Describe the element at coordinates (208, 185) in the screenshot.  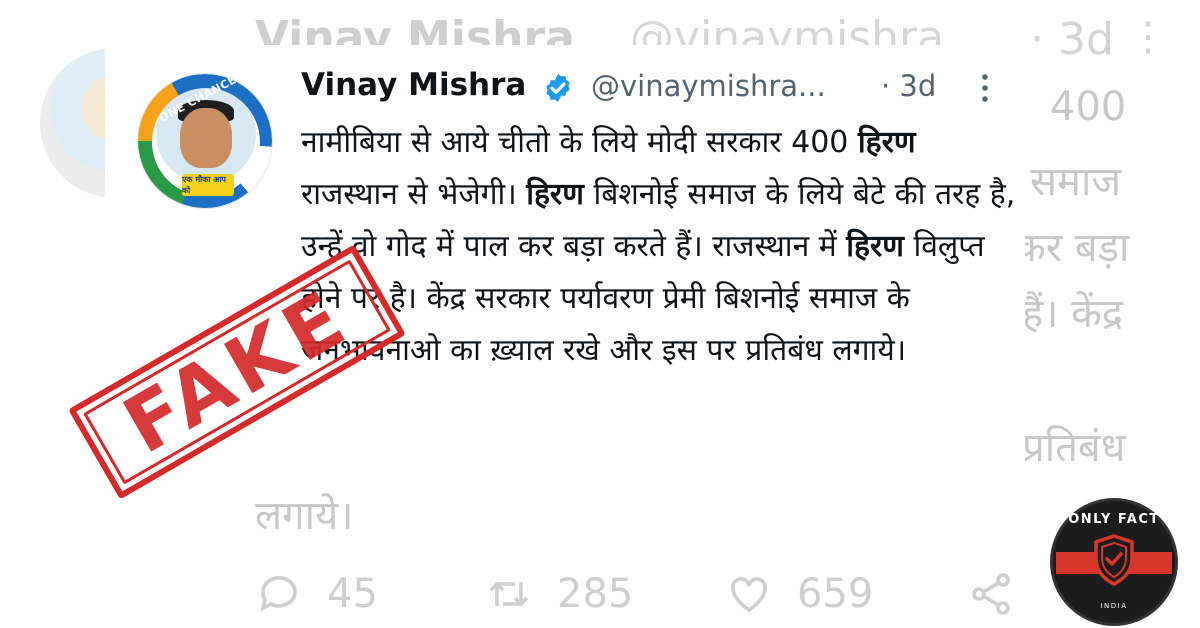
I see `avatar-badge: एक मौका आप को` at that location.